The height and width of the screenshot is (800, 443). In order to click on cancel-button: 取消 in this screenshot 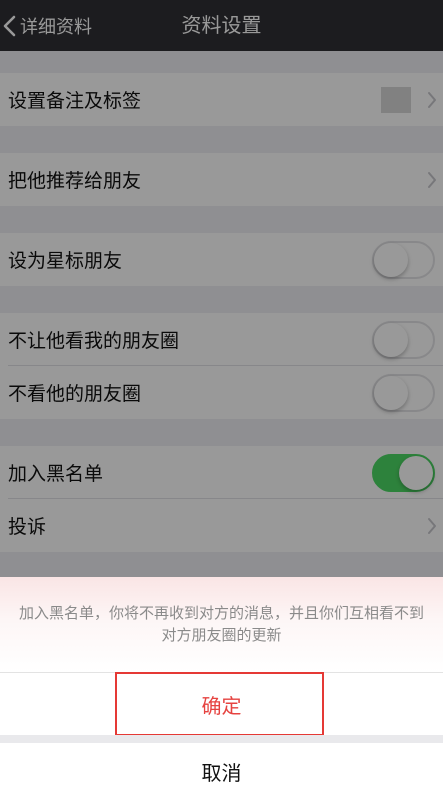, I will do `click(221, 771)`.